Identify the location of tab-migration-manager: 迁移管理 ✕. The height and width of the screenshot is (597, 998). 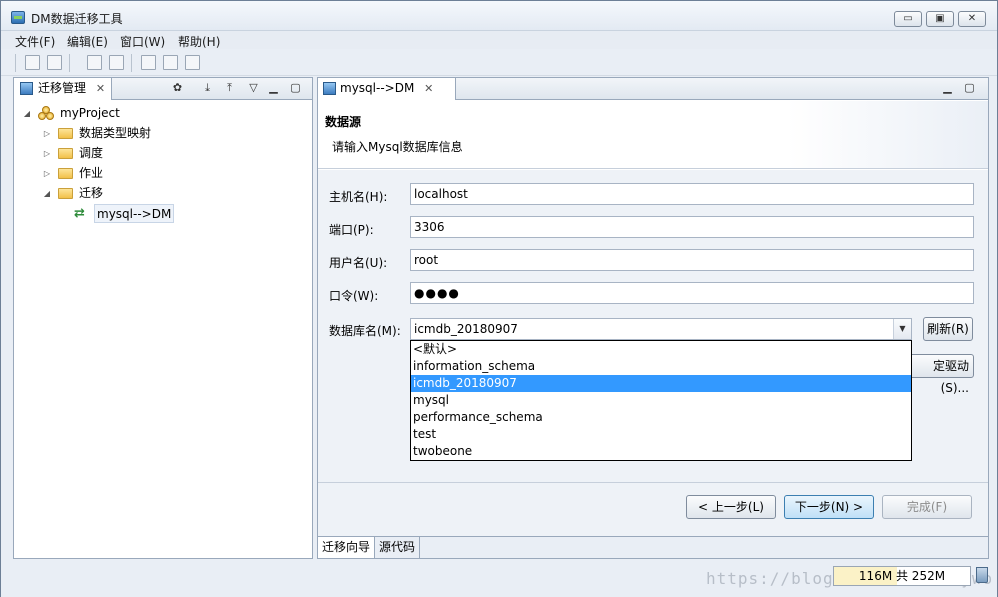
(63, 89).